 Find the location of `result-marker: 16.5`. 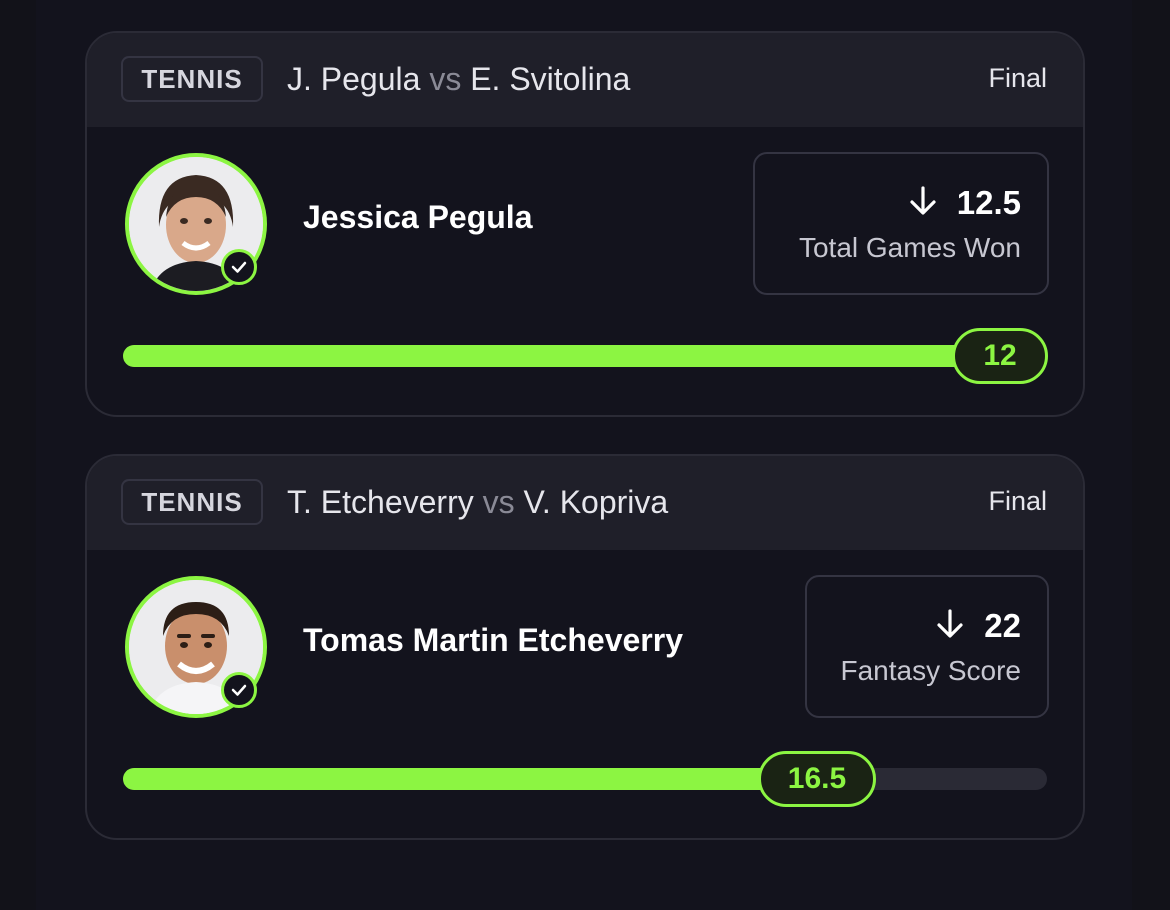

result-marker: 16.5 is located at coordinates (817, 779).